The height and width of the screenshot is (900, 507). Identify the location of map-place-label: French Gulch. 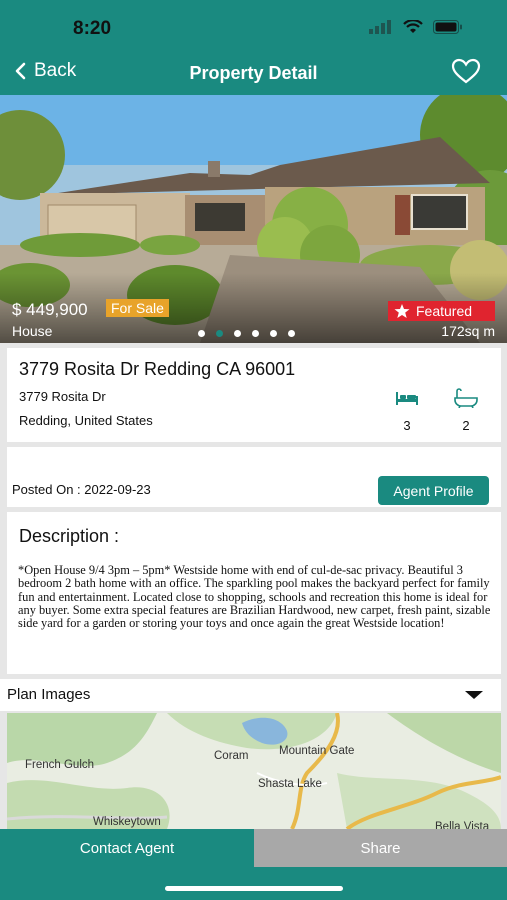
(60, 765).